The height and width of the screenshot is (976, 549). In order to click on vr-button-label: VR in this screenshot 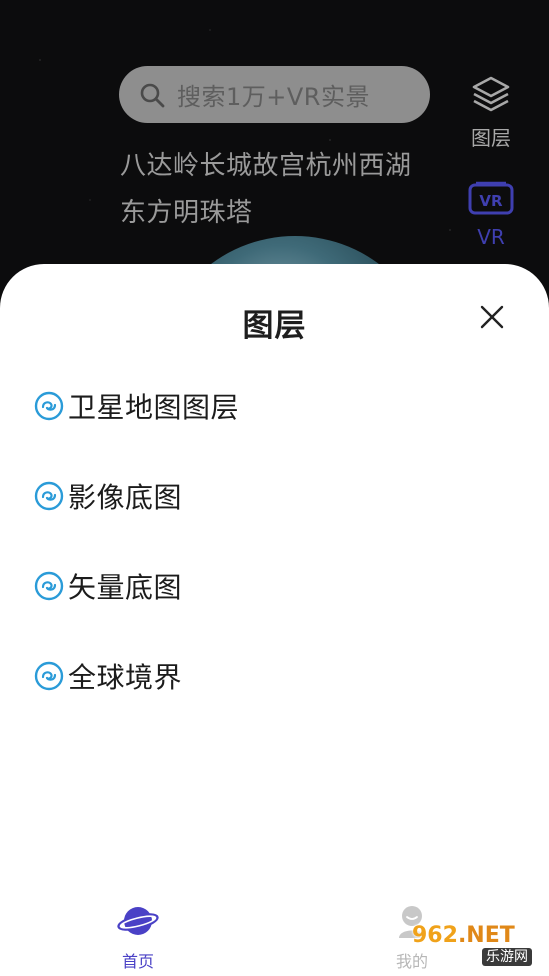, I will do `click(491, 237)`.